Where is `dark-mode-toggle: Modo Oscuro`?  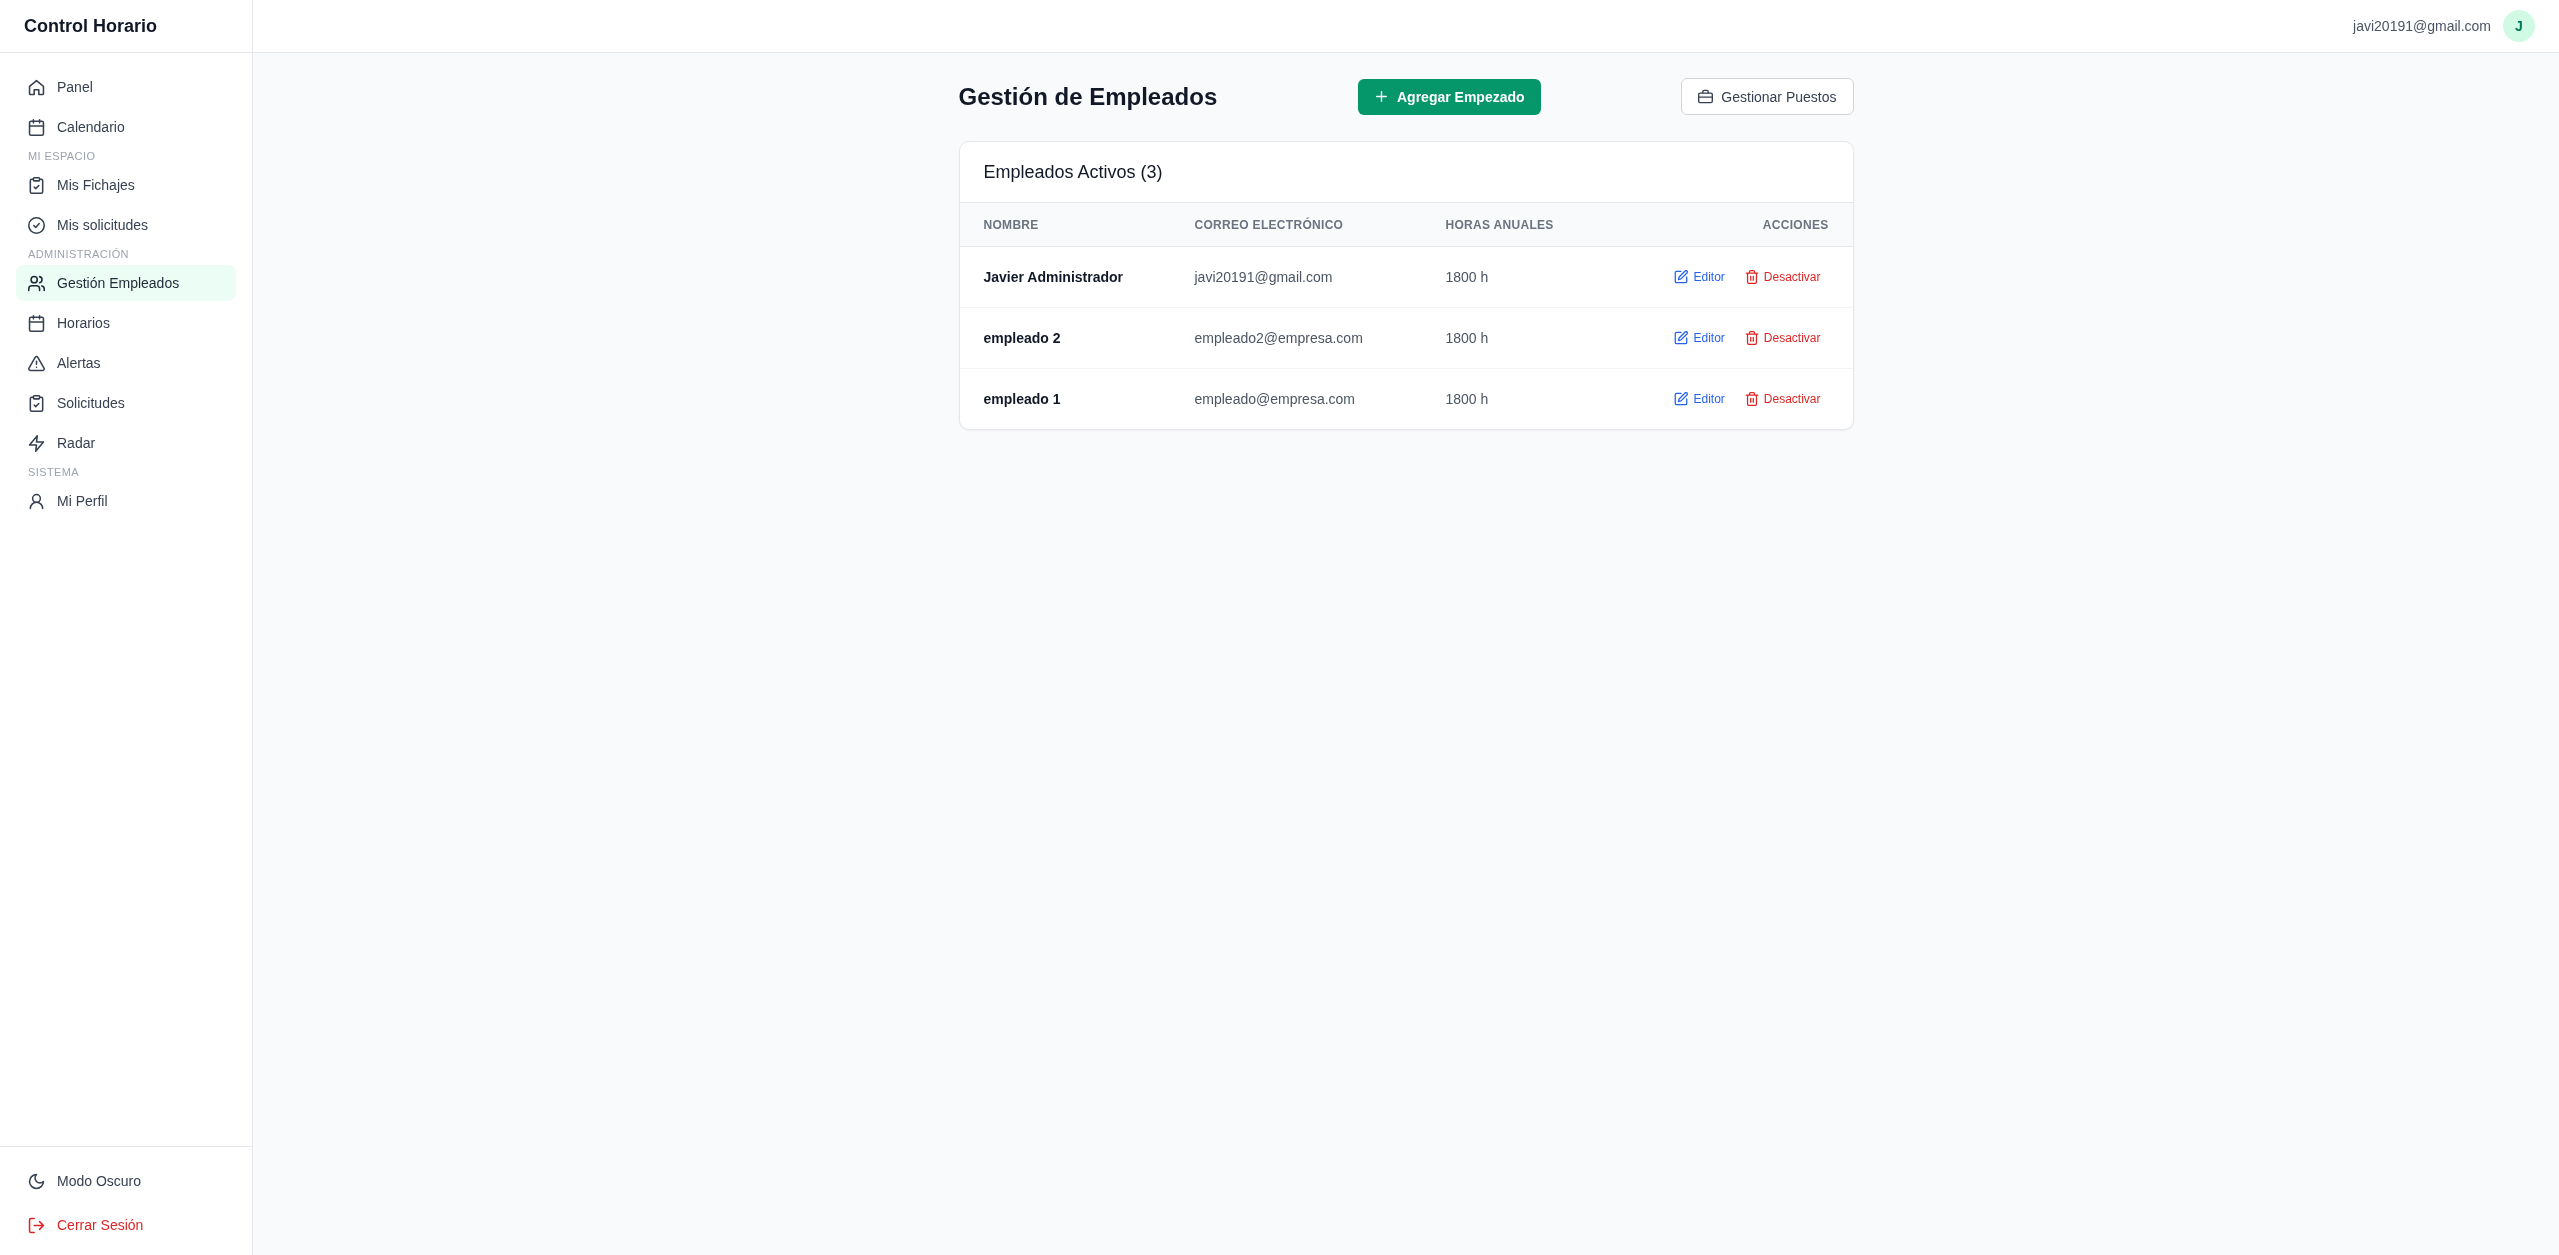
dark-mode-toggle: Modo Oscuro is located at coordinates (126, 1181).